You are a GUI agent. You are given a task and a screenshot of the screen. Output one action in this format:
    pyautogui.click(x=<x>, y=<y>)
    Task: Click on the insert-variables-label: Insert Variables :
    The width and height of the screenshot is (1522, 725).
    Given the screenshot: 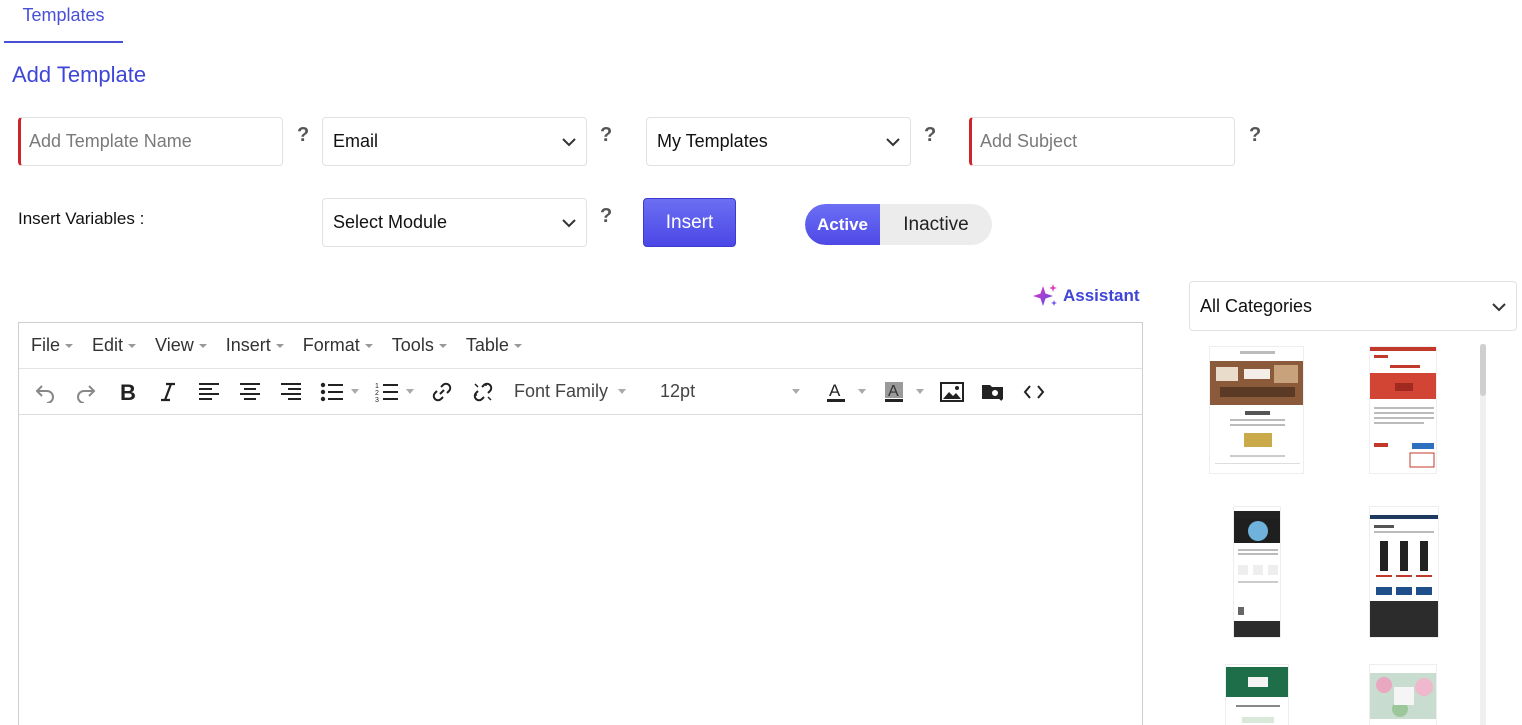 What is the action you would take?
    pyautogui.click(x=81, y=218)
    